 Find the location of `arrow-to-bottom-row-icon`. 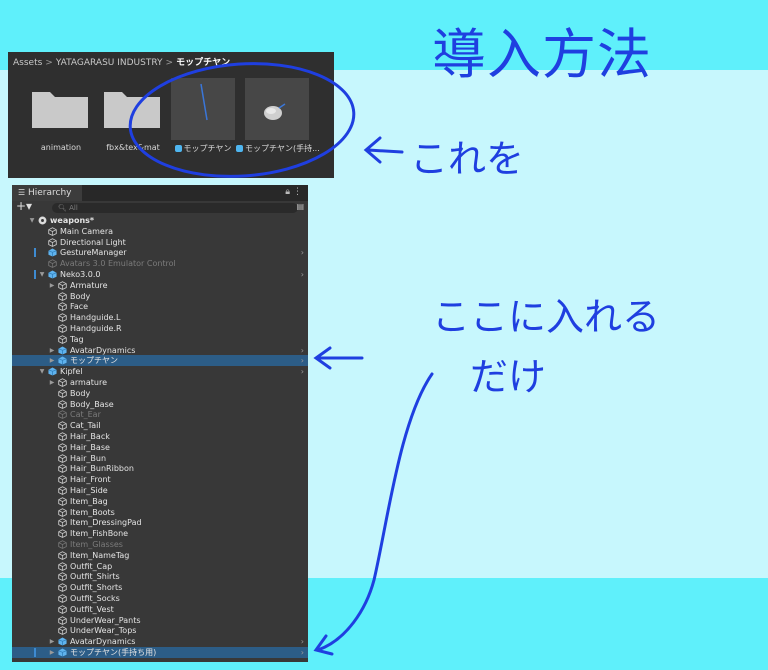

arrow-to-bottom-row-icon is located at coordinates (373, 514).